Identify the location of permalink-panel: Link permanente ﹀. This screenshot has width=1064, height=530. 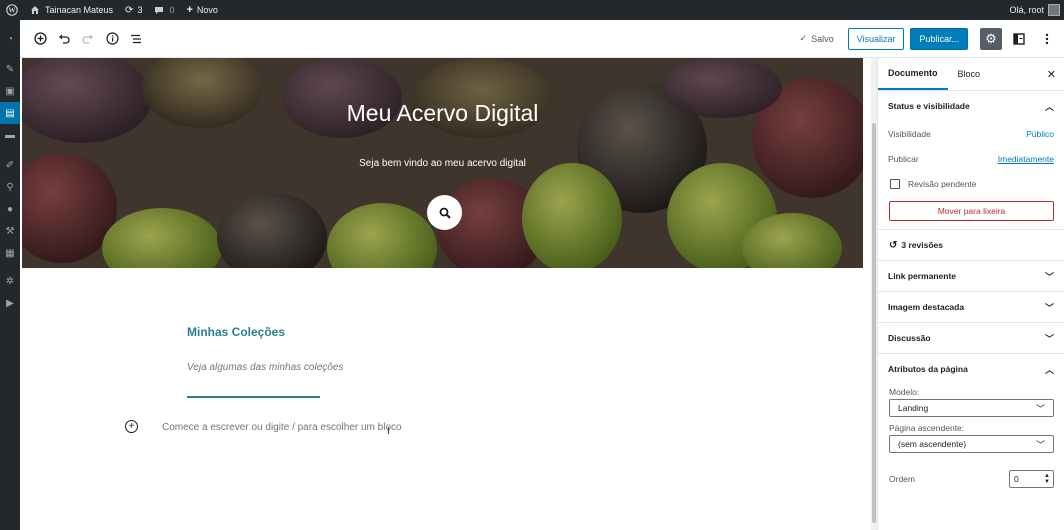
(971, 276).